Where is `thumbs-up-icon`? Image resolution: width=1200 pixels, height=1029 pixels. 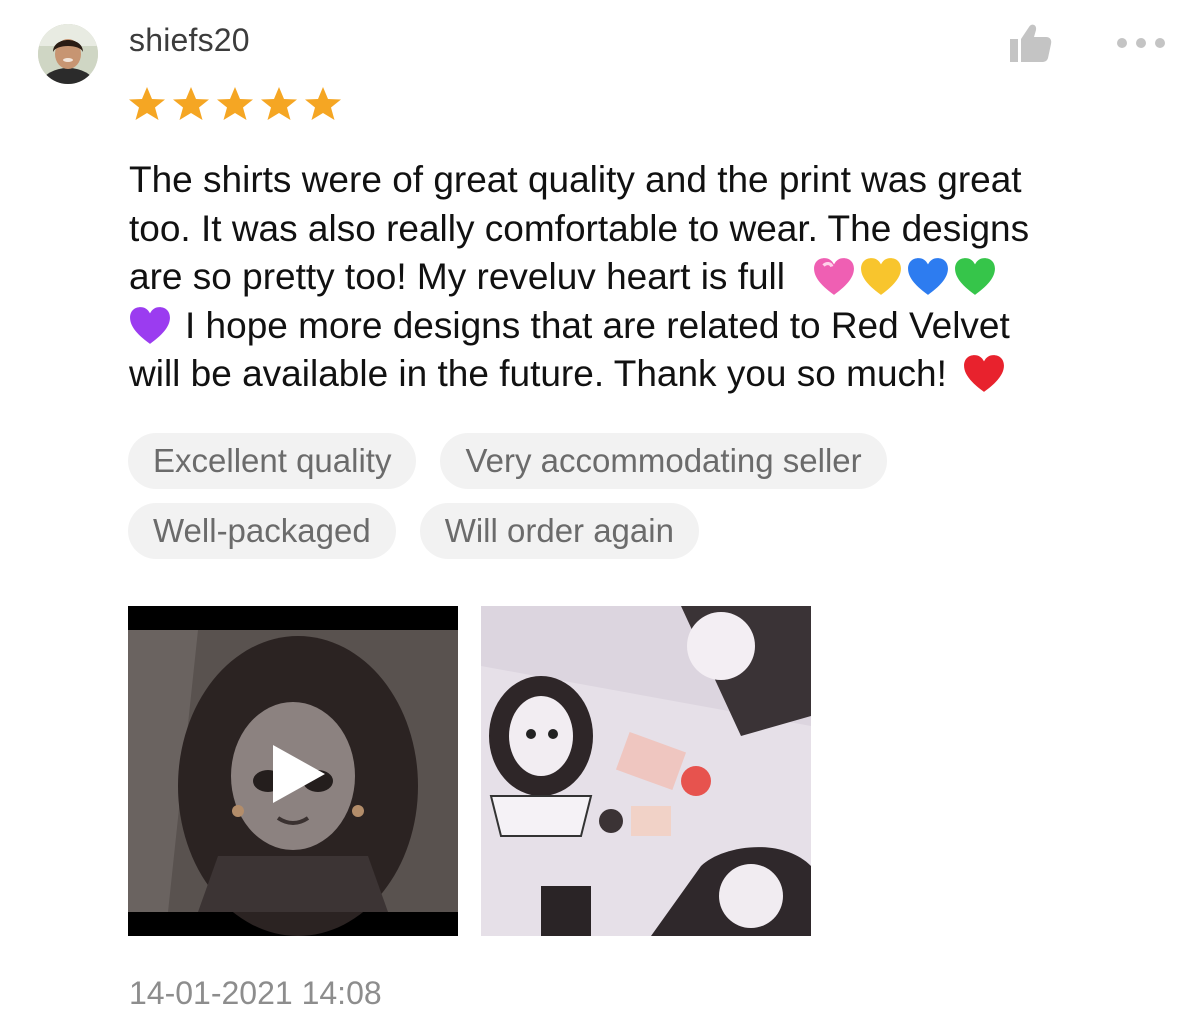
thumbs-up-icon is located at coordinates (1031, 43).